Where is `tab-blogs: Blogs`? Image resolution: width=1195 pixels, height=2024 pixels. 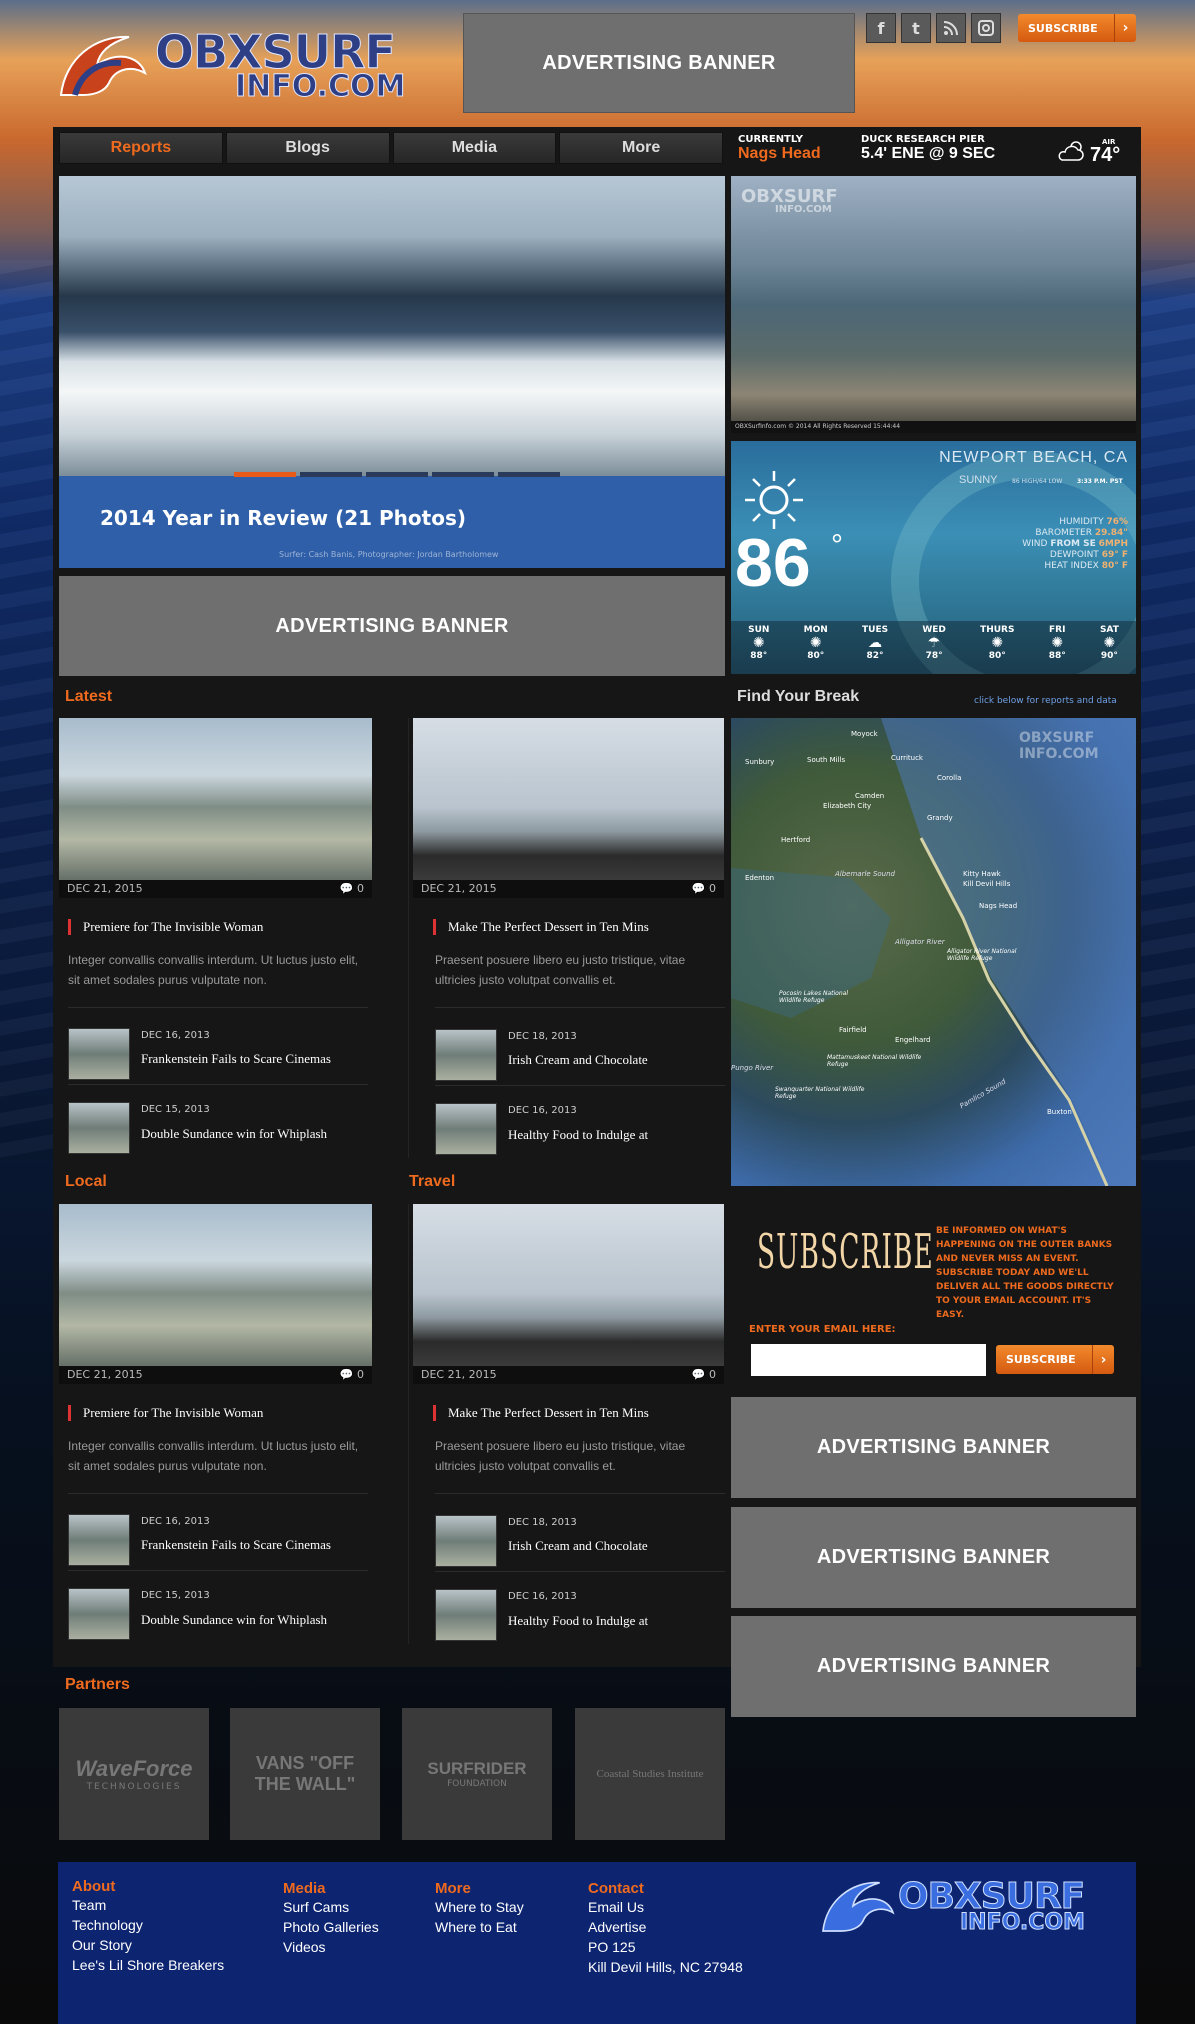
tab-blogs: Blogs is located at coordinates (307, 148).